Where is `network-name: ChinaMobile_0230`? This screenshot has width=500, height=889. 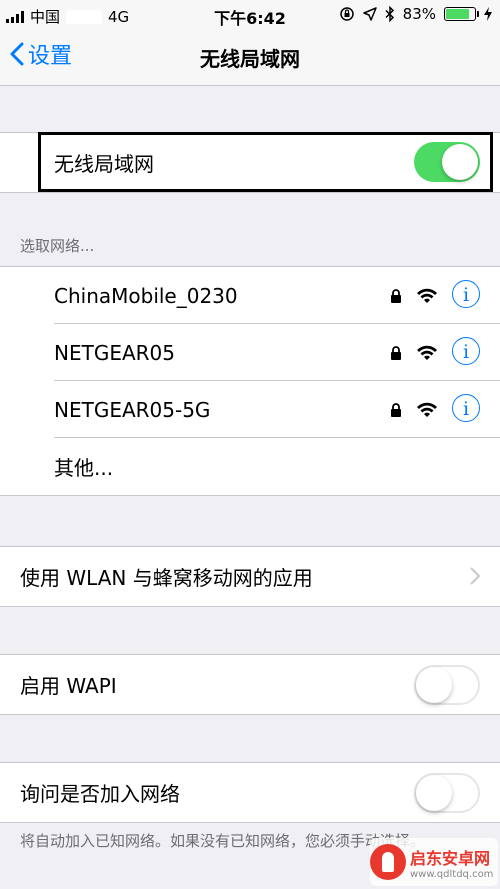
network-name: ChinaMobile_0230 is located at coordinates (146, 295).